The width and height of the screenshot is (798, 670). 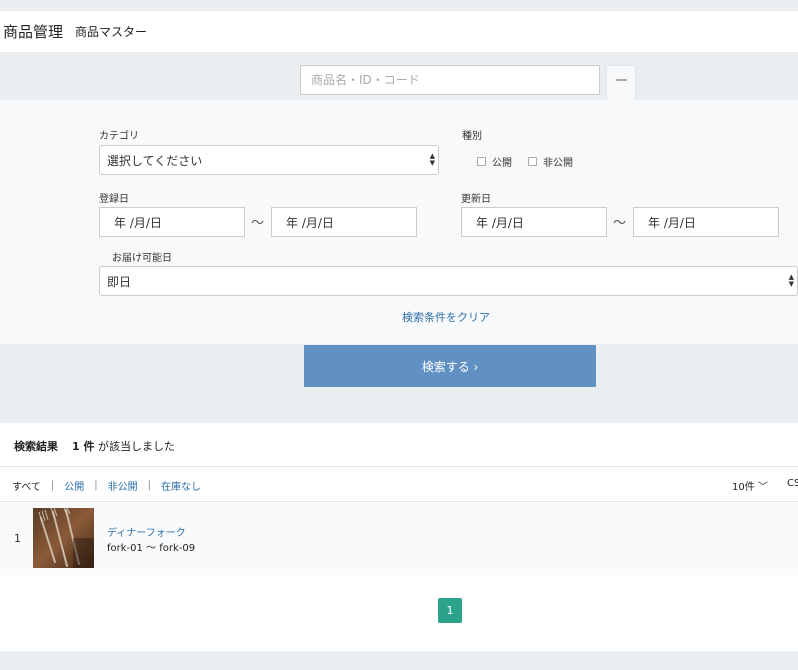 What do you see at coordinates (142, 258) in the screenshot?
I see `delivery-date-label: お届け可能日` at bounding box center [142, 258].